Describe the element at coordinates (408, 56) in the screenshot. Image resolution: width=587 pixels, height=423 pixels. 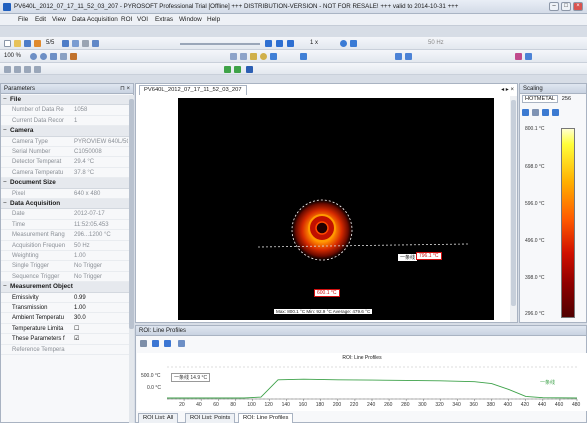
I see `histogram-icon` at that location.